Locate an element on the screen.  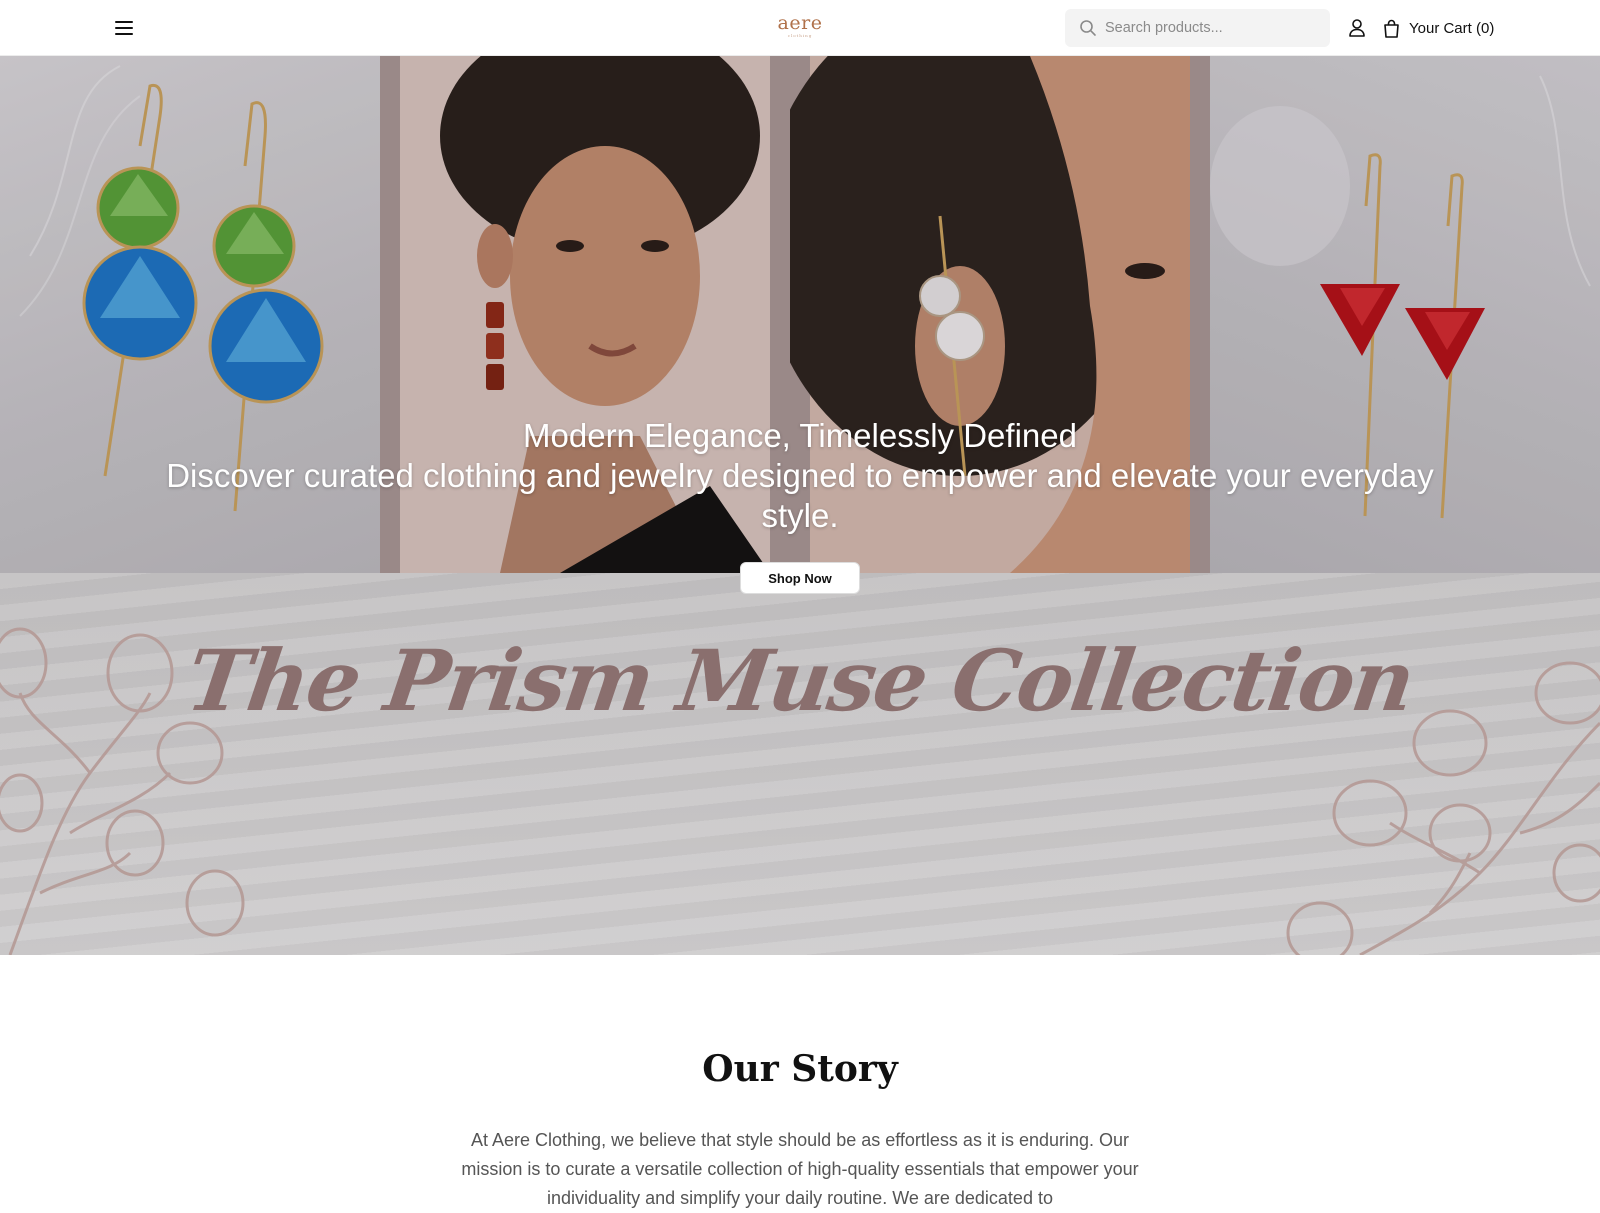
account-button is located at coordinates (1357, 28).